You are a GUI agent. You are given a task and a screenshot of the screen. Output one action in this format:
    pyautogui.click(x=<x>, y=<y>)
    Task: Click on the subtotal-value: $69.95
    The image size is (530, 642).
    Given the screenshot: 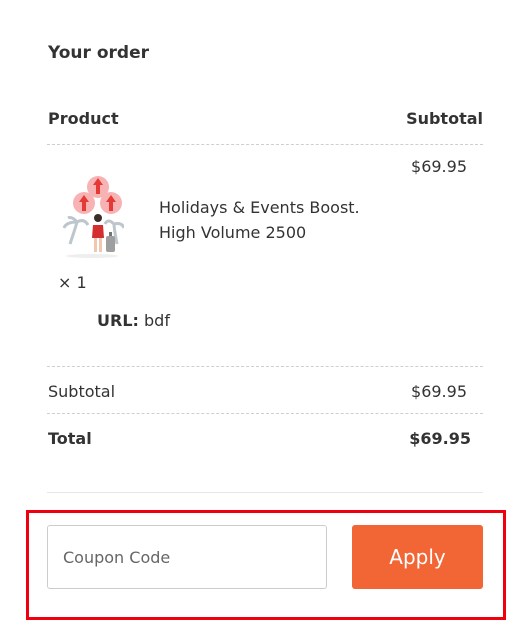 What is the action you would take?
    pyautogui.click(x=439, y=391)
    